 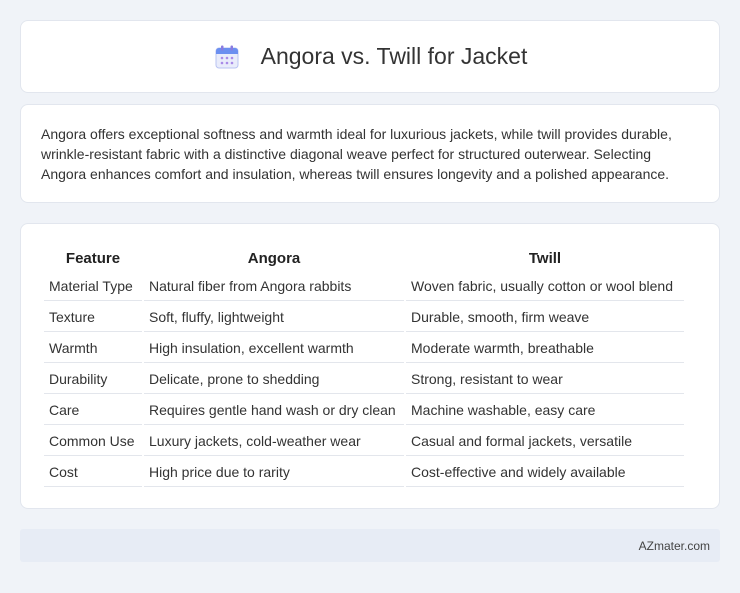 What do you see at coordinates (93, 317) in the screenshot?
I see `feature-cell: Texture` at bounding box center [93, 317].